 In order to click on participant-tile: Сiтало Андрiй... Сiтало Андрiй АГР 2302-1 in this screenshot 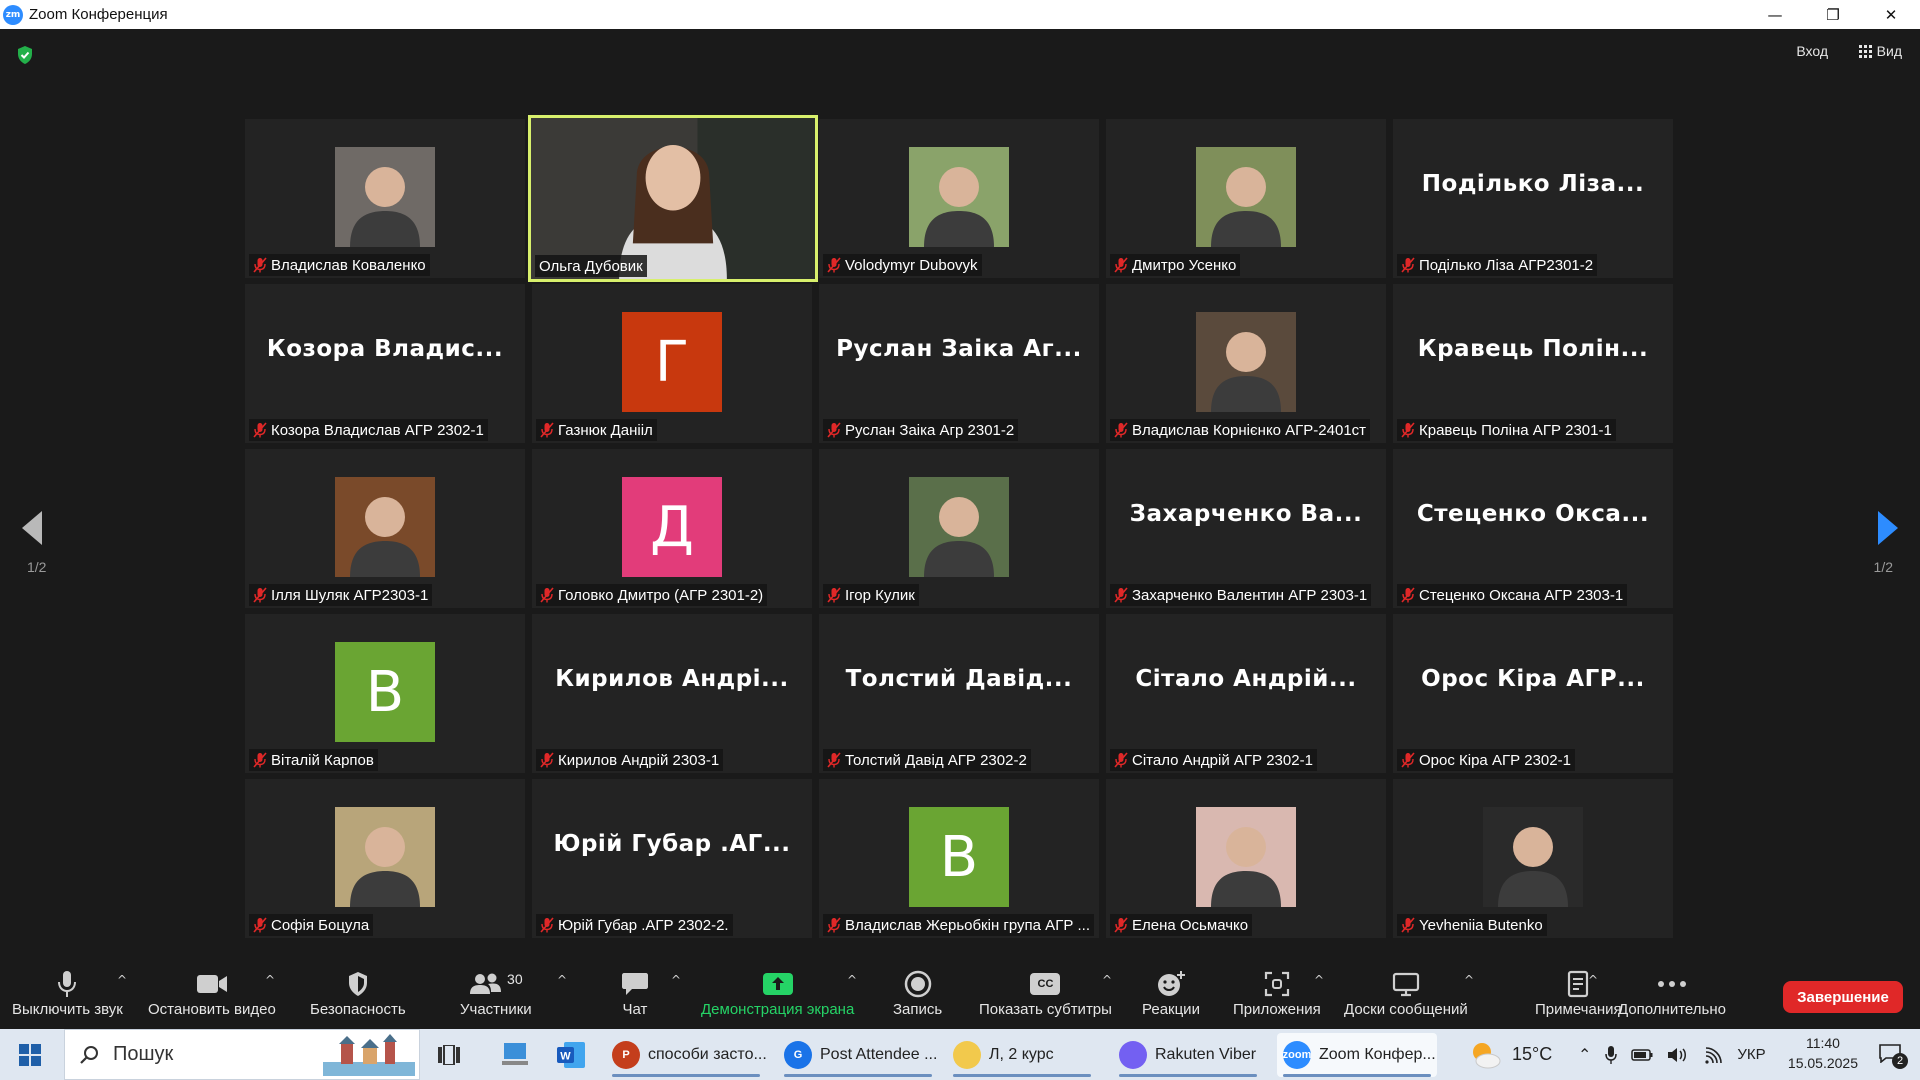, I will do `click(1246, 693)`.